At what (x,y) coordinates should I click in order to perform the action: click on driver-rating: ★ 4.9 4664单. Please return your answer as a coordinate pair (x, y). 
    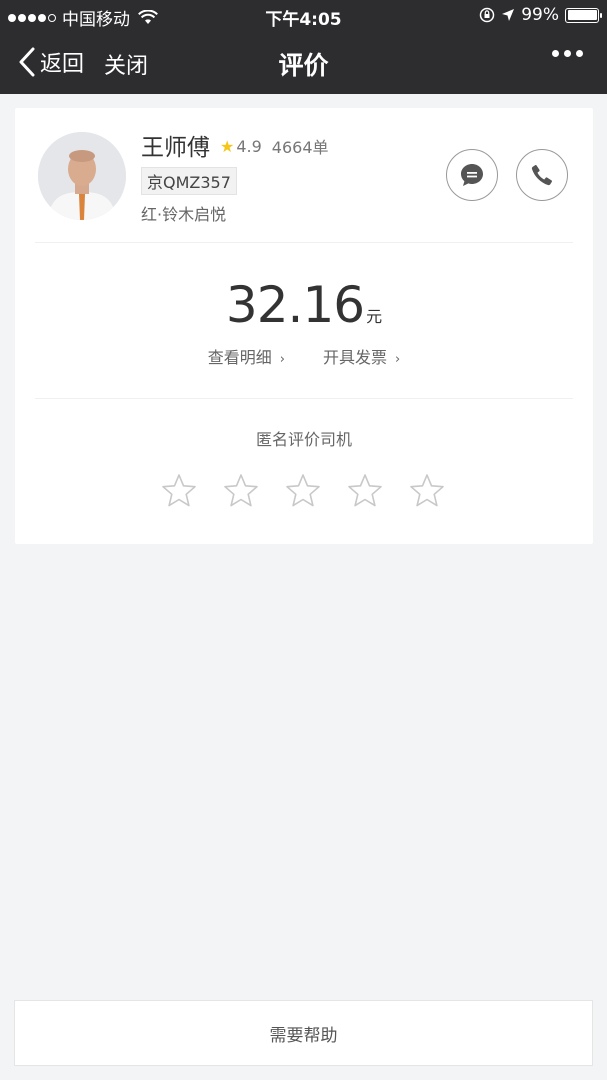
    Looking at the image, I should click on (274, 146).